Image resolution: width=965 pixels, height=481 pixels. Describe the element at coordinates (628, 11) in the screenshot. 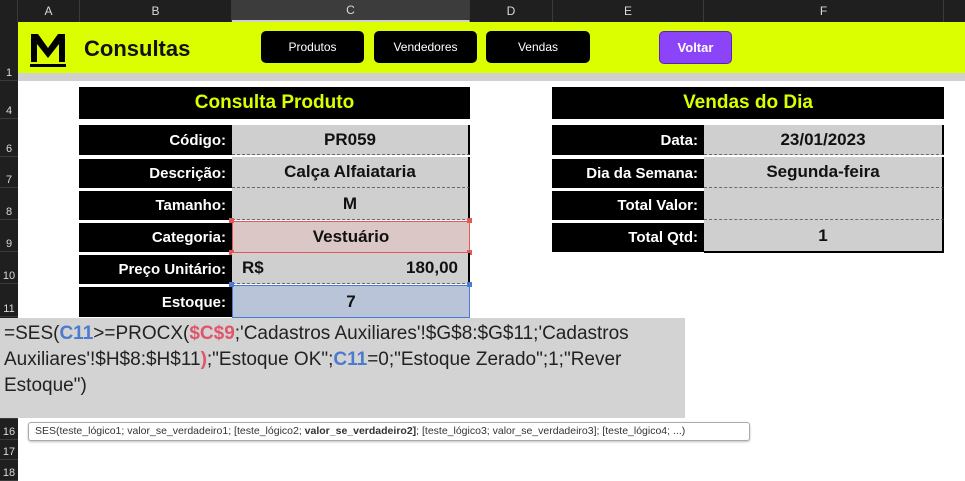

I see `column-header-e: E` at that location.